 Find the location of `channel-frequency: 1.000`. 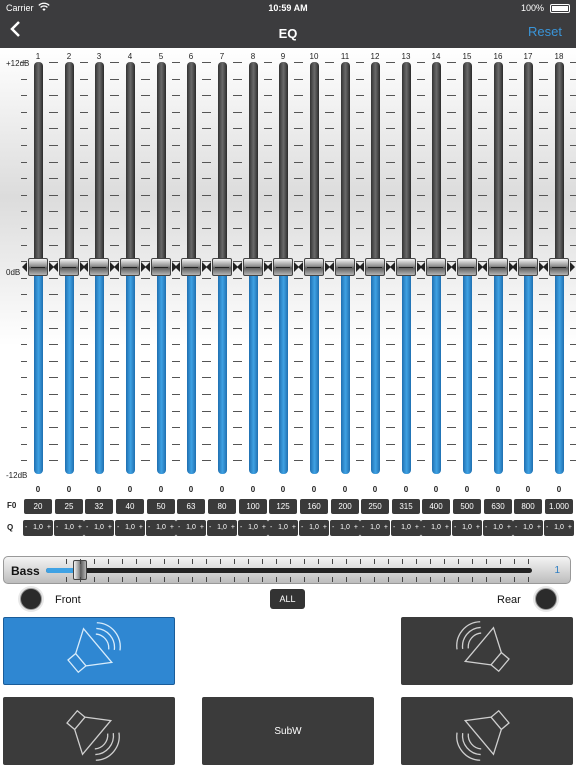

channel-frequency: 1.000 is located at coordinates (559, 506).